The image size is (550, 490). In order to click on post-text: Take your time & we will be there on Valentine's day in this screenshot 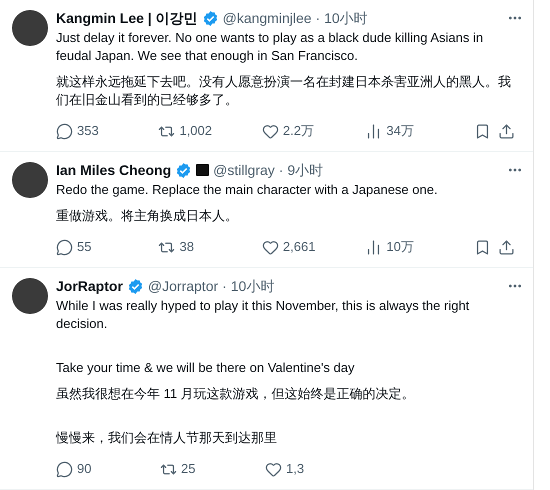, I will do `click(206, 368)`.